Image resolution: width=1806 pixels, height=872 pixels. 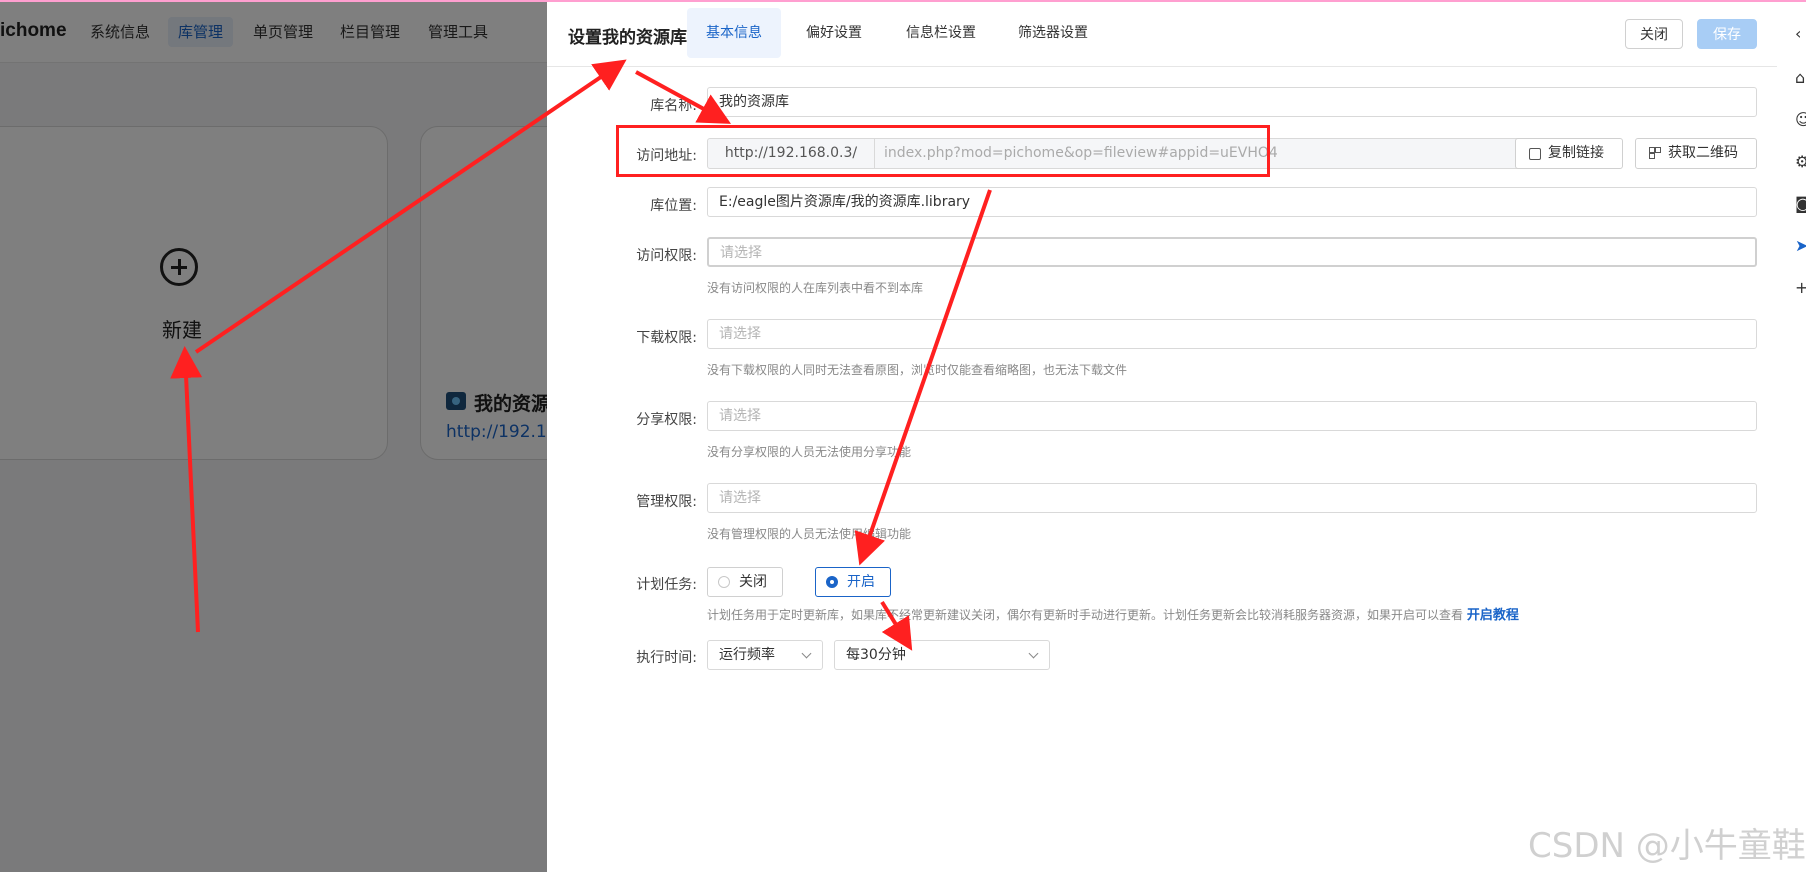 What do you see at coordinates (410, 206) in the screenshot?
I see `arrow-new-to-title` at bounding box center [410, 206].